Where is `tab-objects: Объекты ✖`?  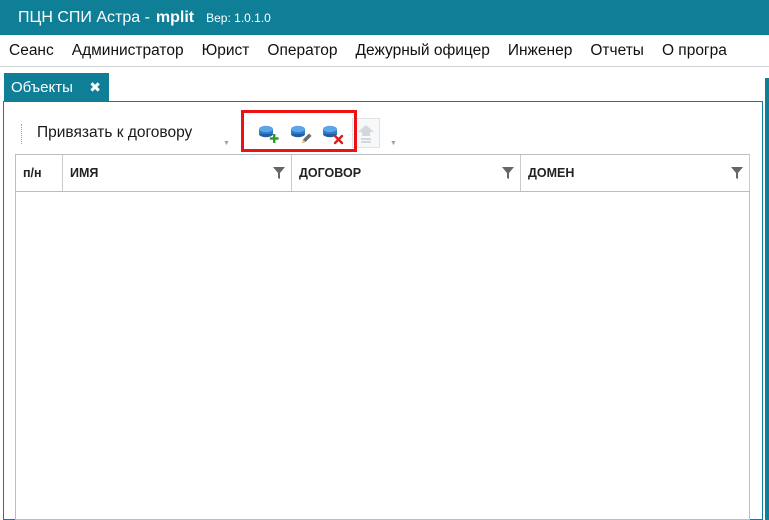 tab-objects: Объекты ✖ is located at coordinates (56, 87).